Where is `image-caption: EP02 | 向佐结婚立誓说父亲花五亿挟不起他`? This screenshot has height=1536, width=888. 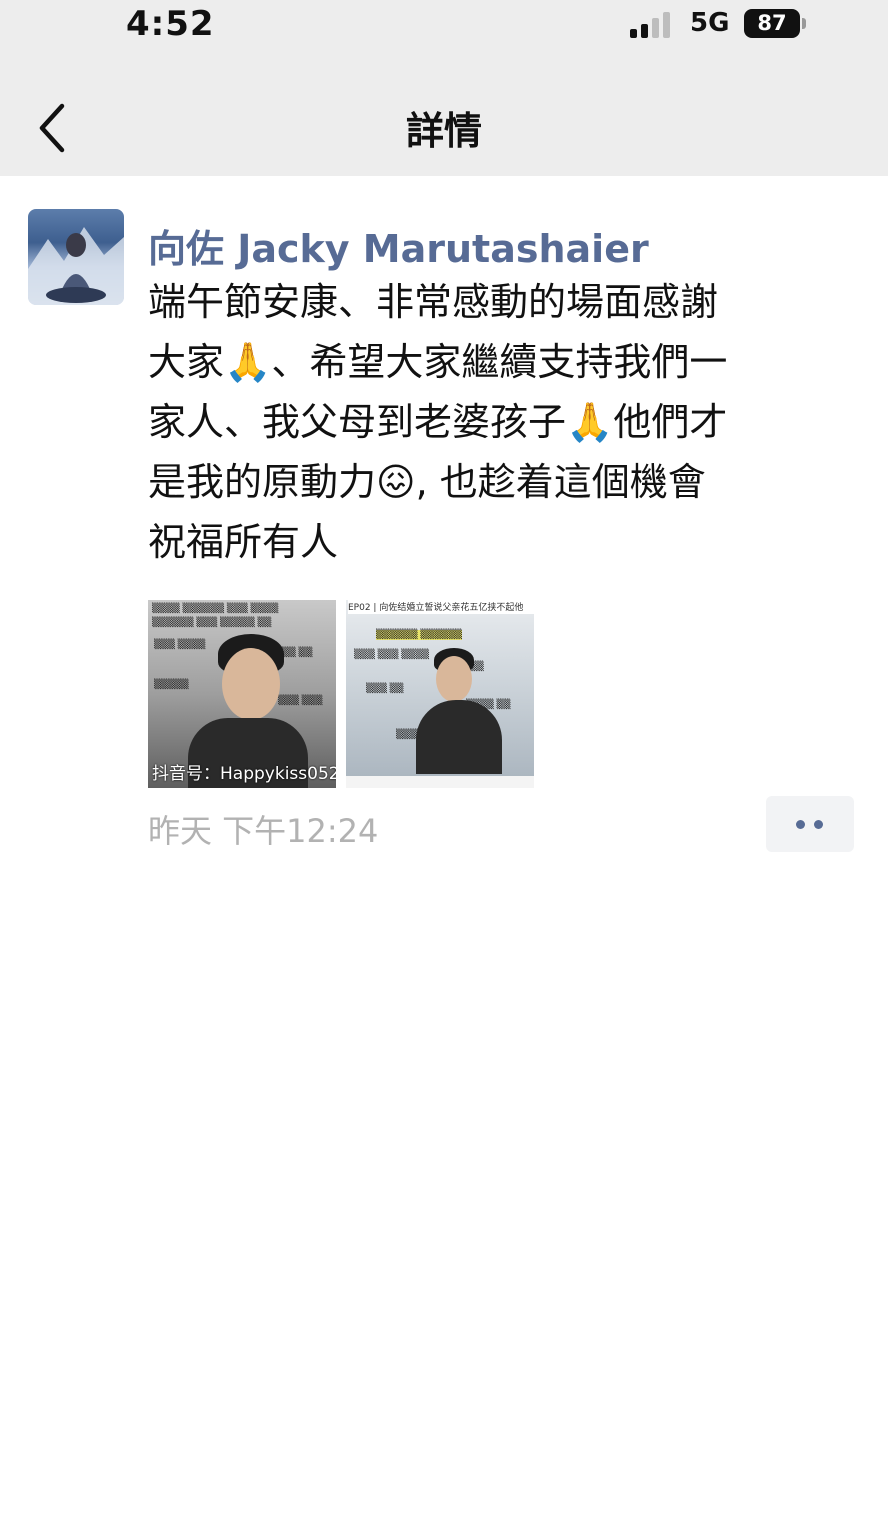
image-caption: EP02 | 向佐结婚立誓说父亲花五亿挟不起他 is located at coordinates (441, 607).